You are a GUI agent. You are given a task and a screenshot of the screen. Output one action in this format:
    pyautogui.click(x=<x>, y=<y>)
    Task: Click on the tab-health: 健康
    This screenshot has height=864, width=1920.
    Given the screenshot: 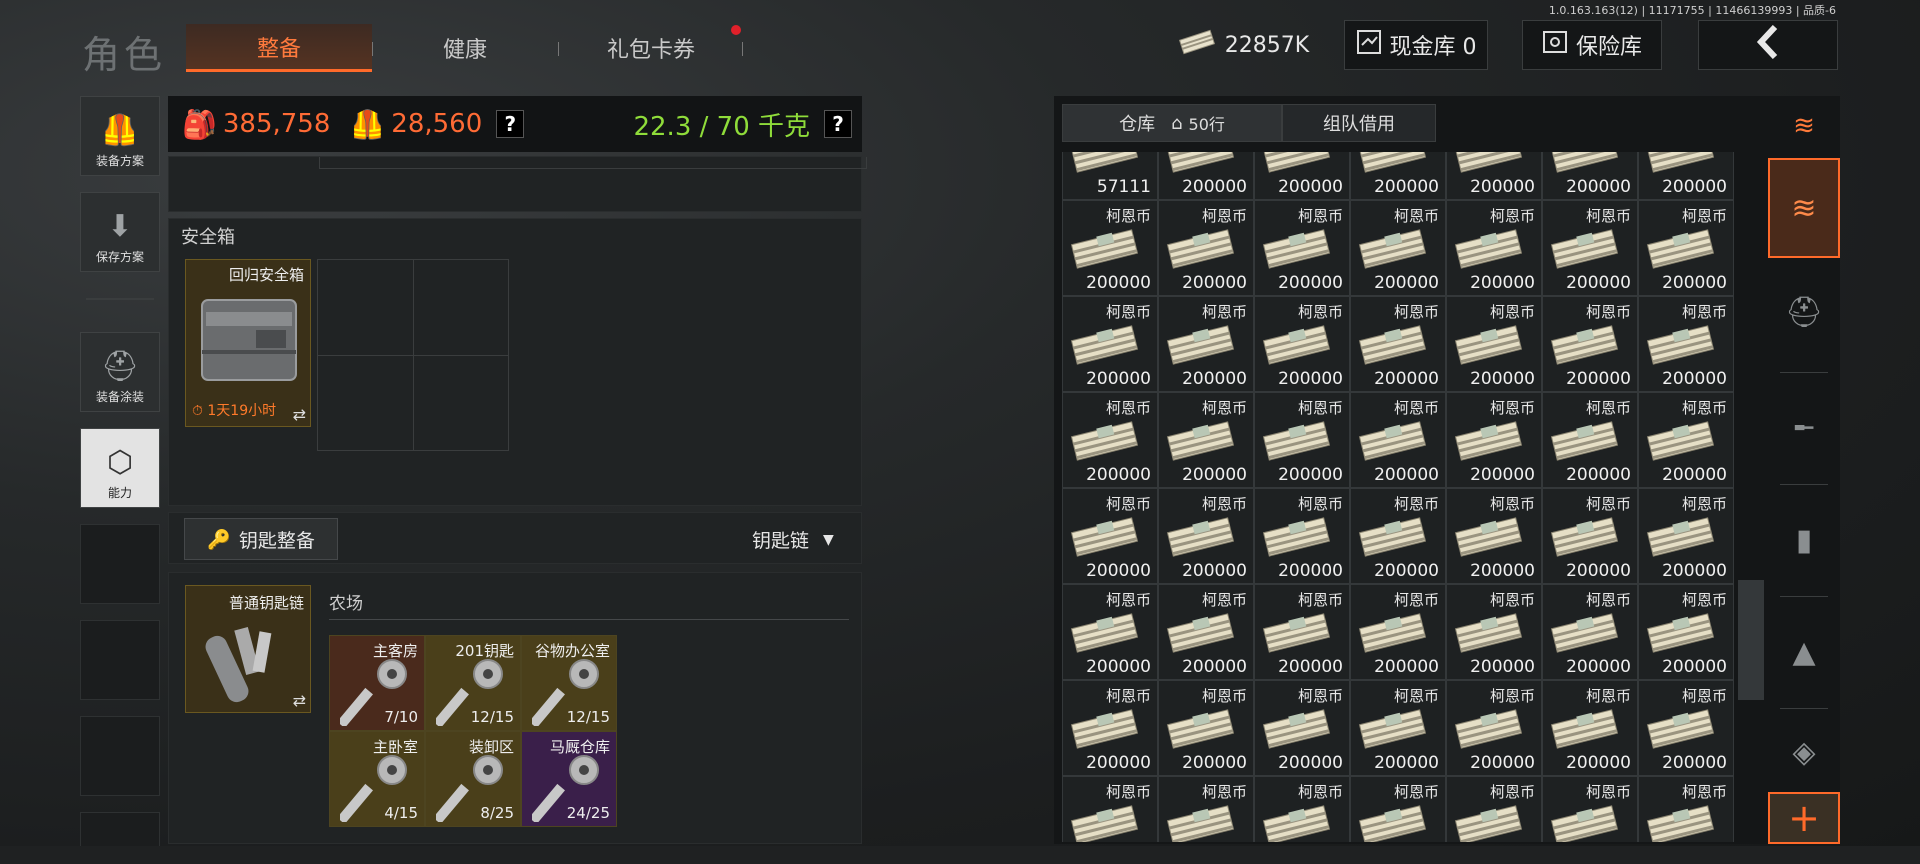 What is the action you would take?
    pyautogui.click(x=465, y=48)
    